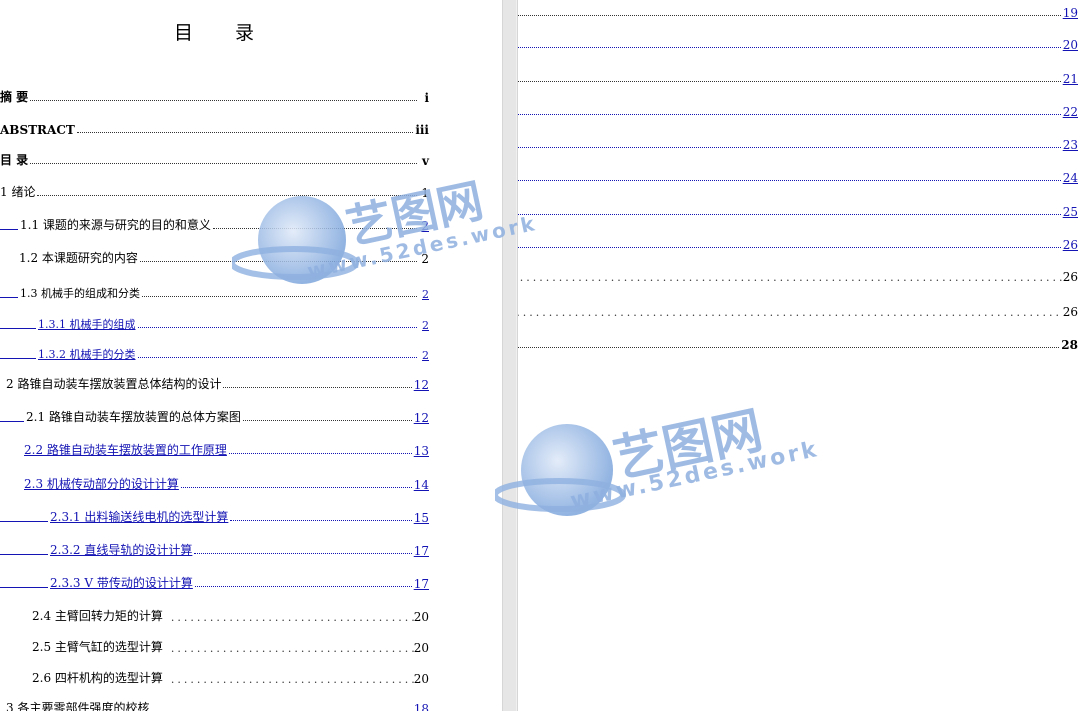 The image size is (1079, 711). Describe the element at coordinates (214, 190) in the screenshot. I see `left-toc-entry: 1 绪论 1` at that location.